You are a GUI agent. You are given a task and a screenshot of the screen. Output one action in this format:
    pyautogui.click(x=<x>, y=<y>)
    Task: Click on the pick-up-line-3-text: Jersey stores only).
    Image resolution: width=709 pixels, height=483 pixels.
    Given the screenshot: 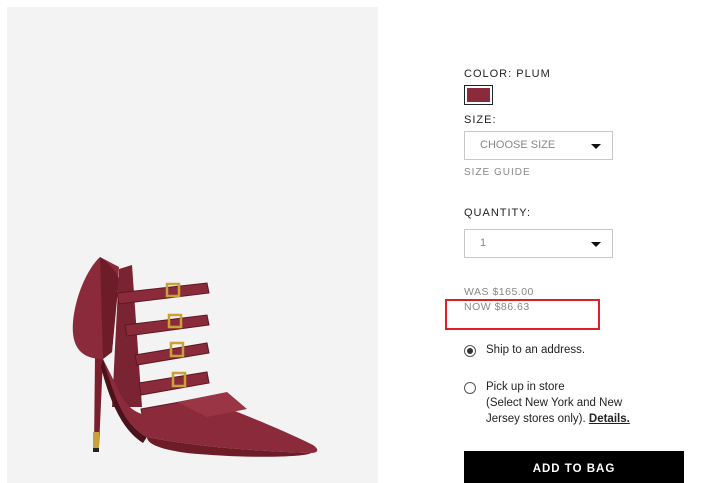 What is the action you would take?
    pyautogui.click(x=536, y=419)
    